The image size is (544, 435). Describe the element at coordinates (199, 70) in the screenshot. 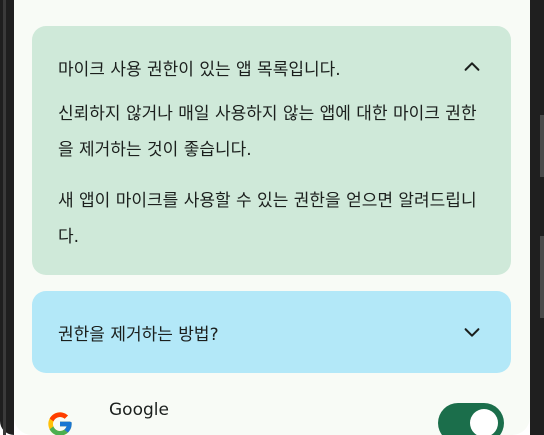

I see `mic-permission-card-title: 마이크 사용 권한이 있는 앱 목록입니다.` at that location.